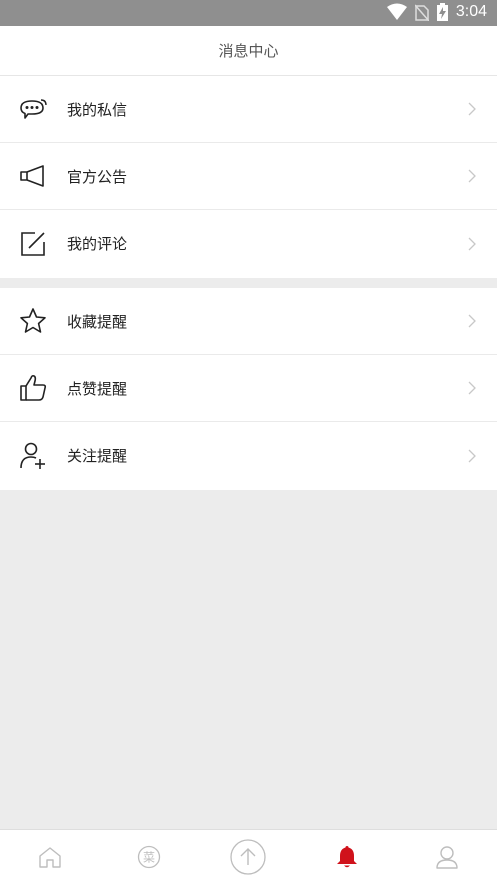  What do you see at coordinates (32, 176) in the screenshot?
I see `megaphone-icon` at bounding box center [32, 176].